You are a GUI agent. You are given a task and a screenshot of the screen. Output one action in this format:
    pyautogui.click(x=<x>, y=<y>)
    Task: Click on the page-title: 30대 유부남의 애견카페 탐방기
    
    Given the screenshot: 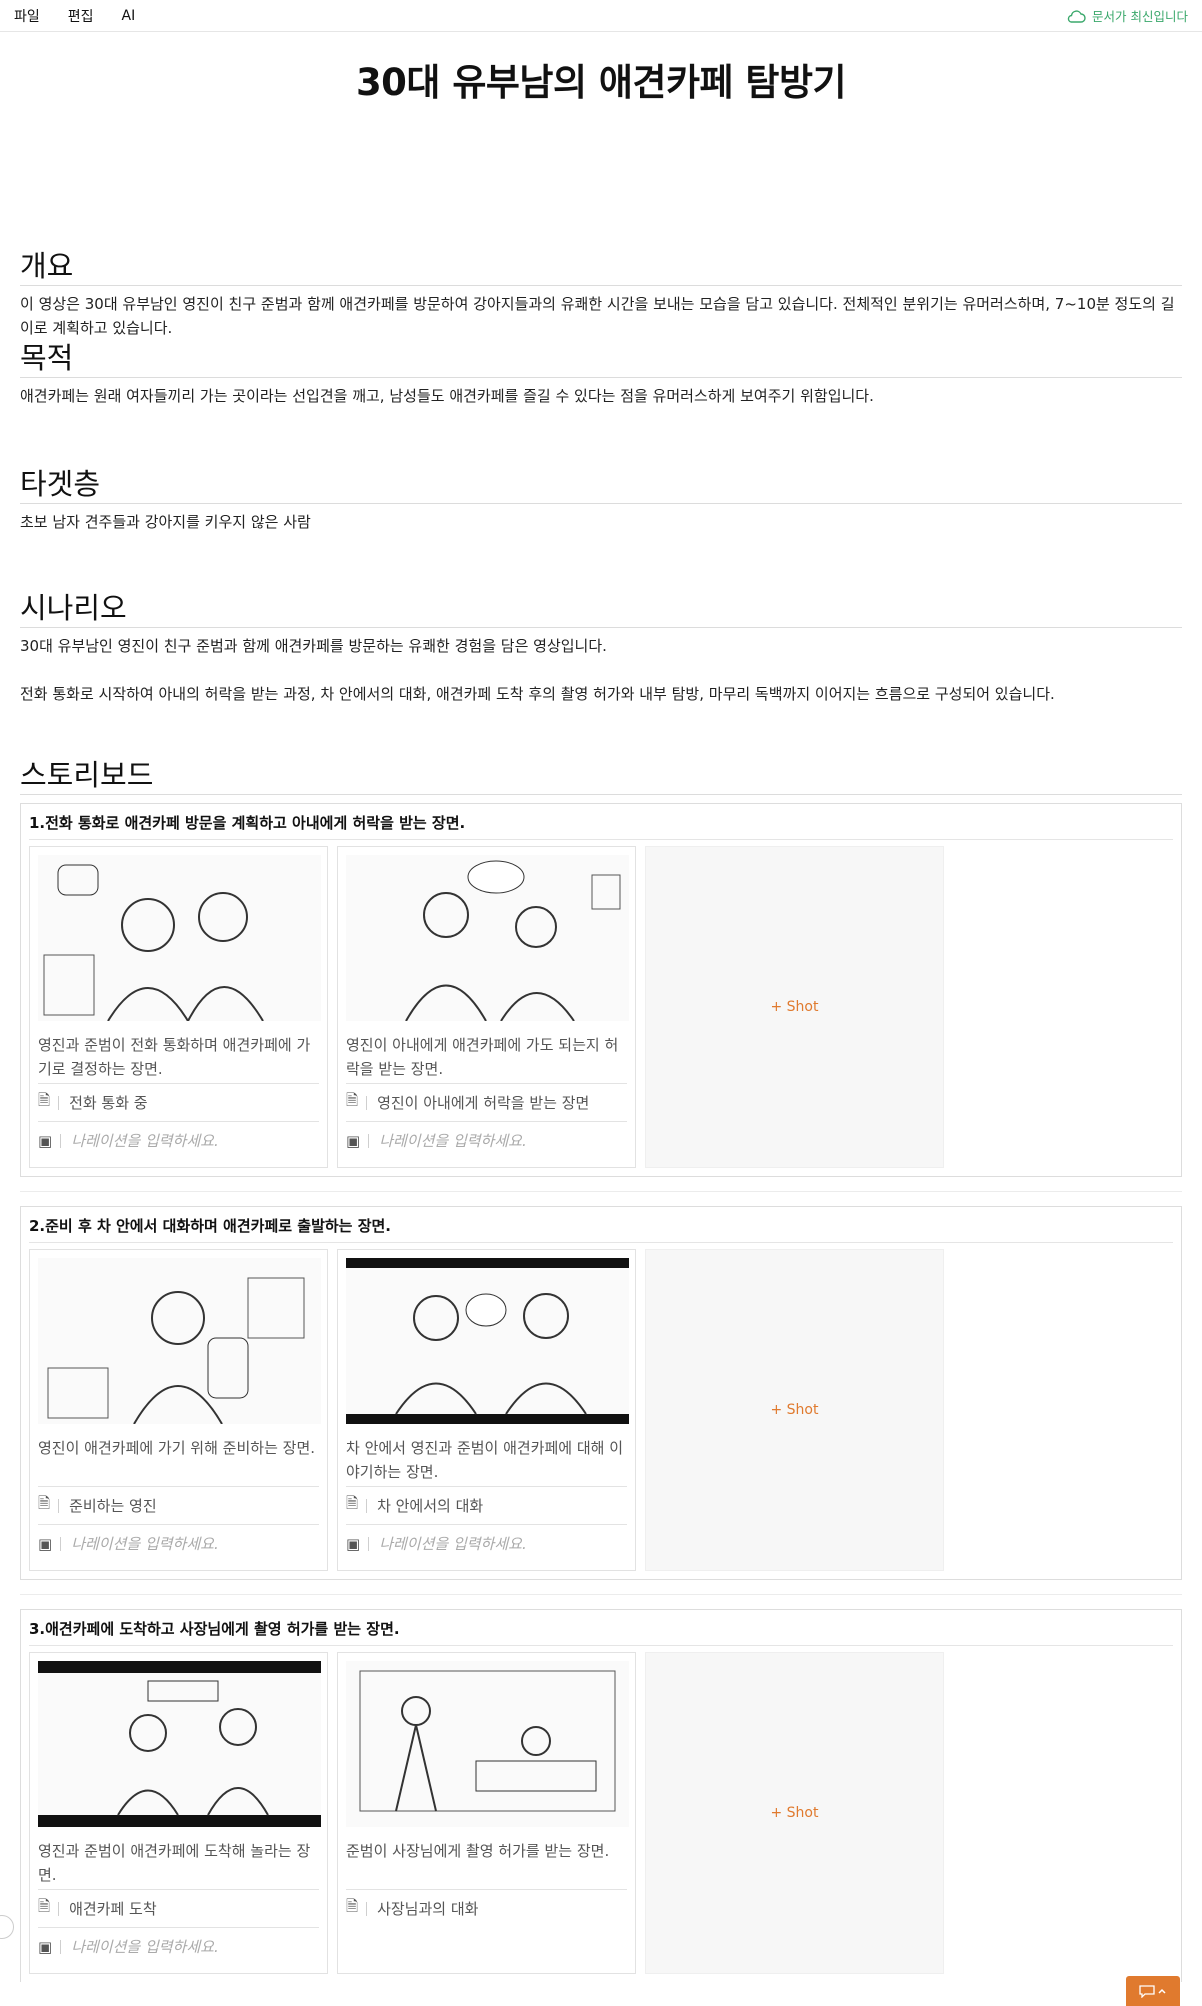 What is the action you would take?
    pyautogui.click(x=601, y=82)
    